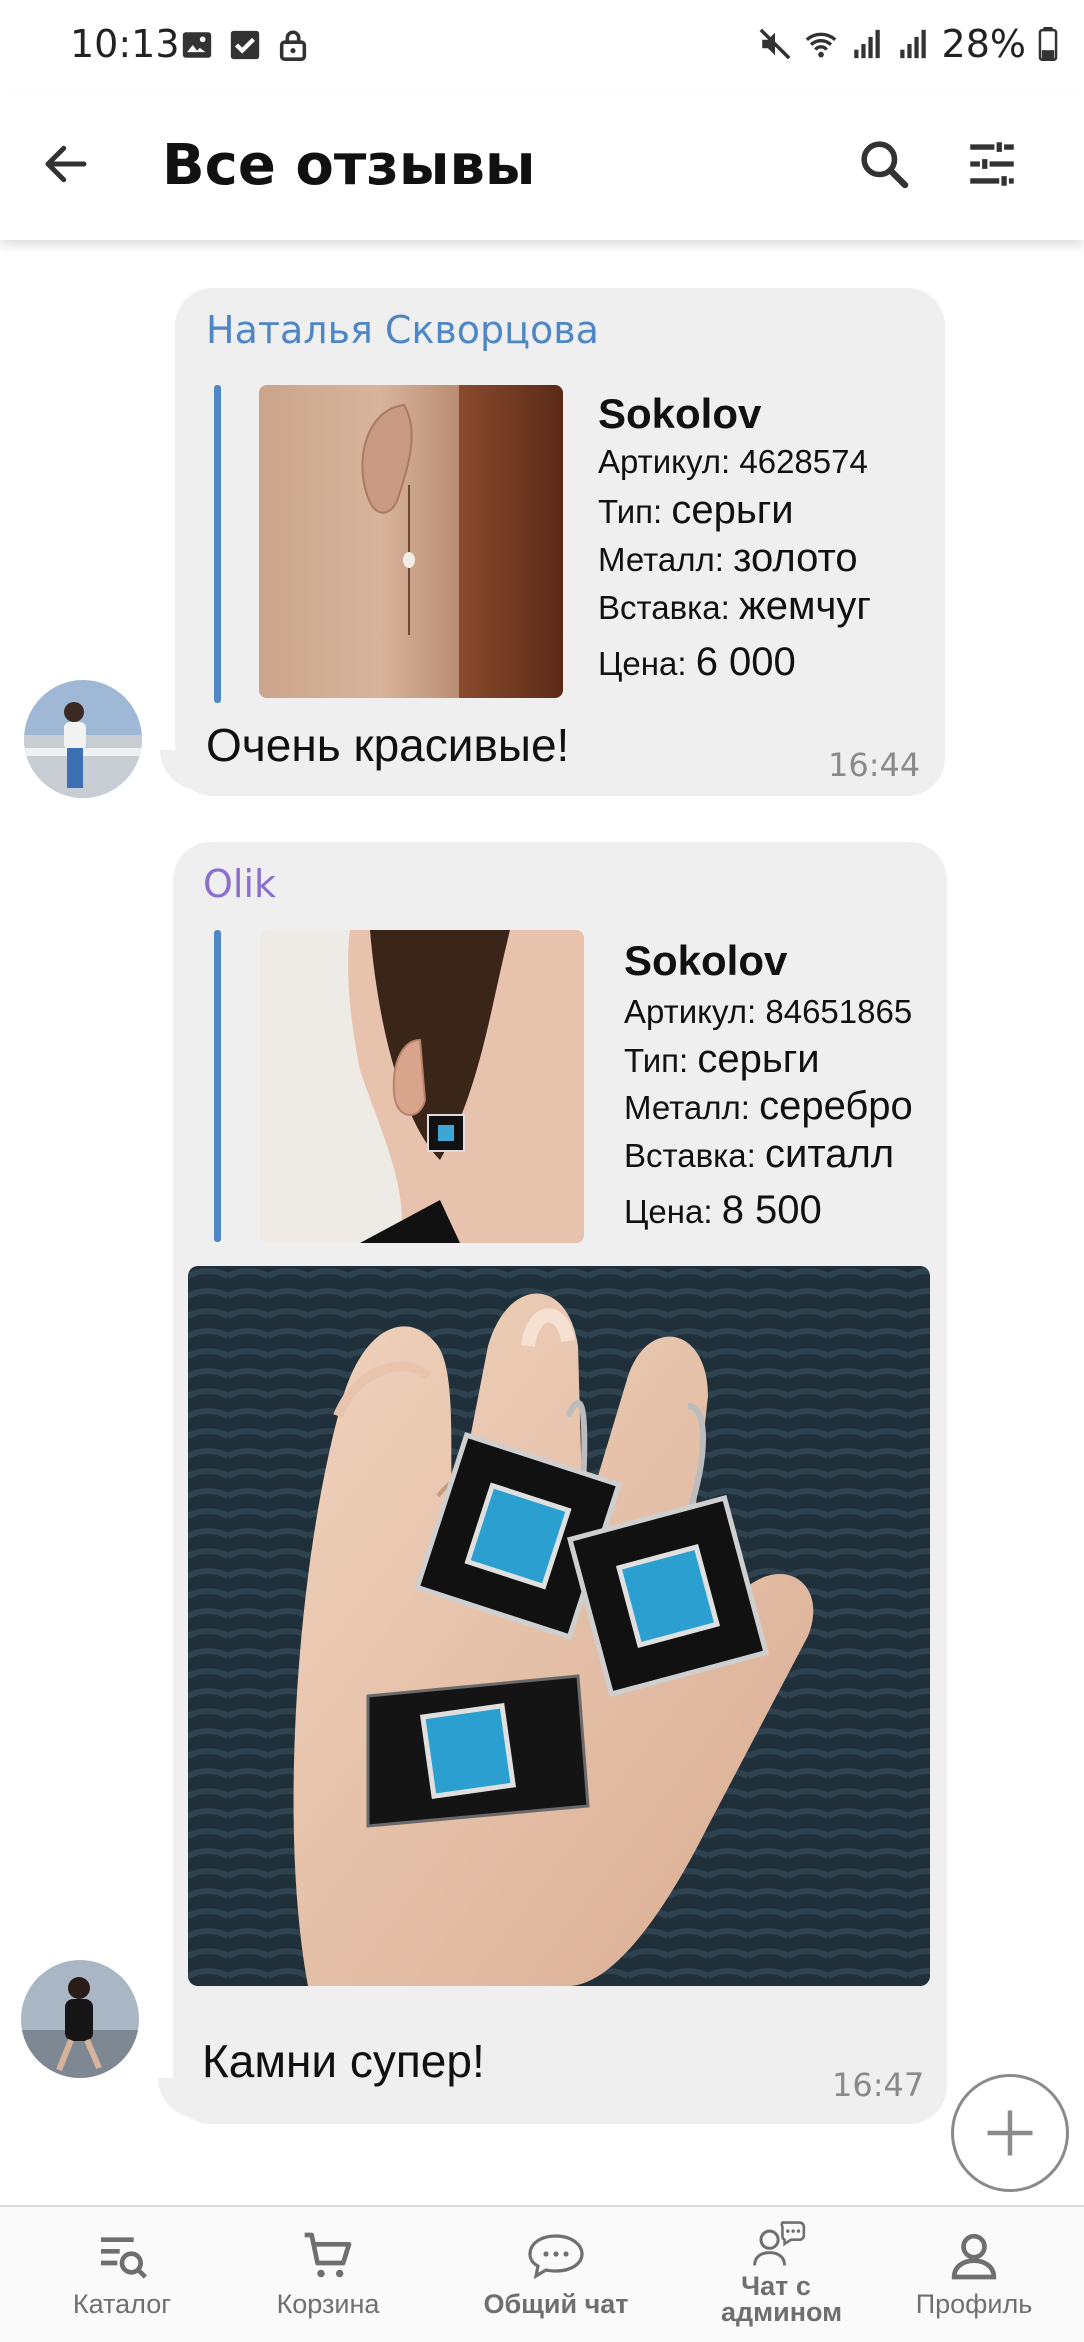 The height and width of the screenshot is (2342, 1084). I want to click on review-author: Olik, so click(239, 884).